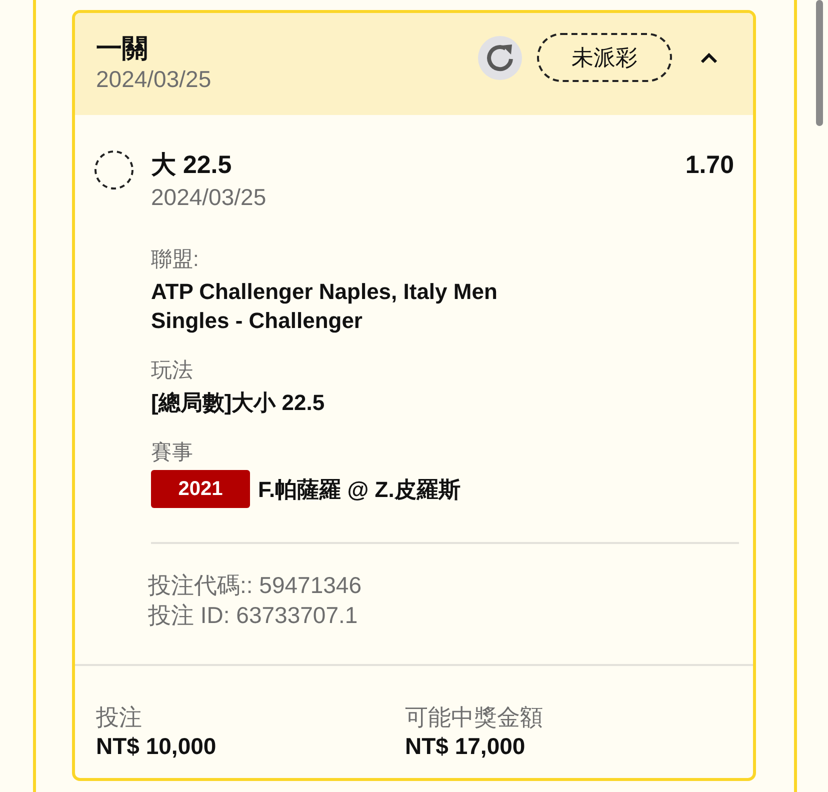  Describe the element at coordinates (819, 63) in the screenshot. I see `scrollbar-thumb` at that location.